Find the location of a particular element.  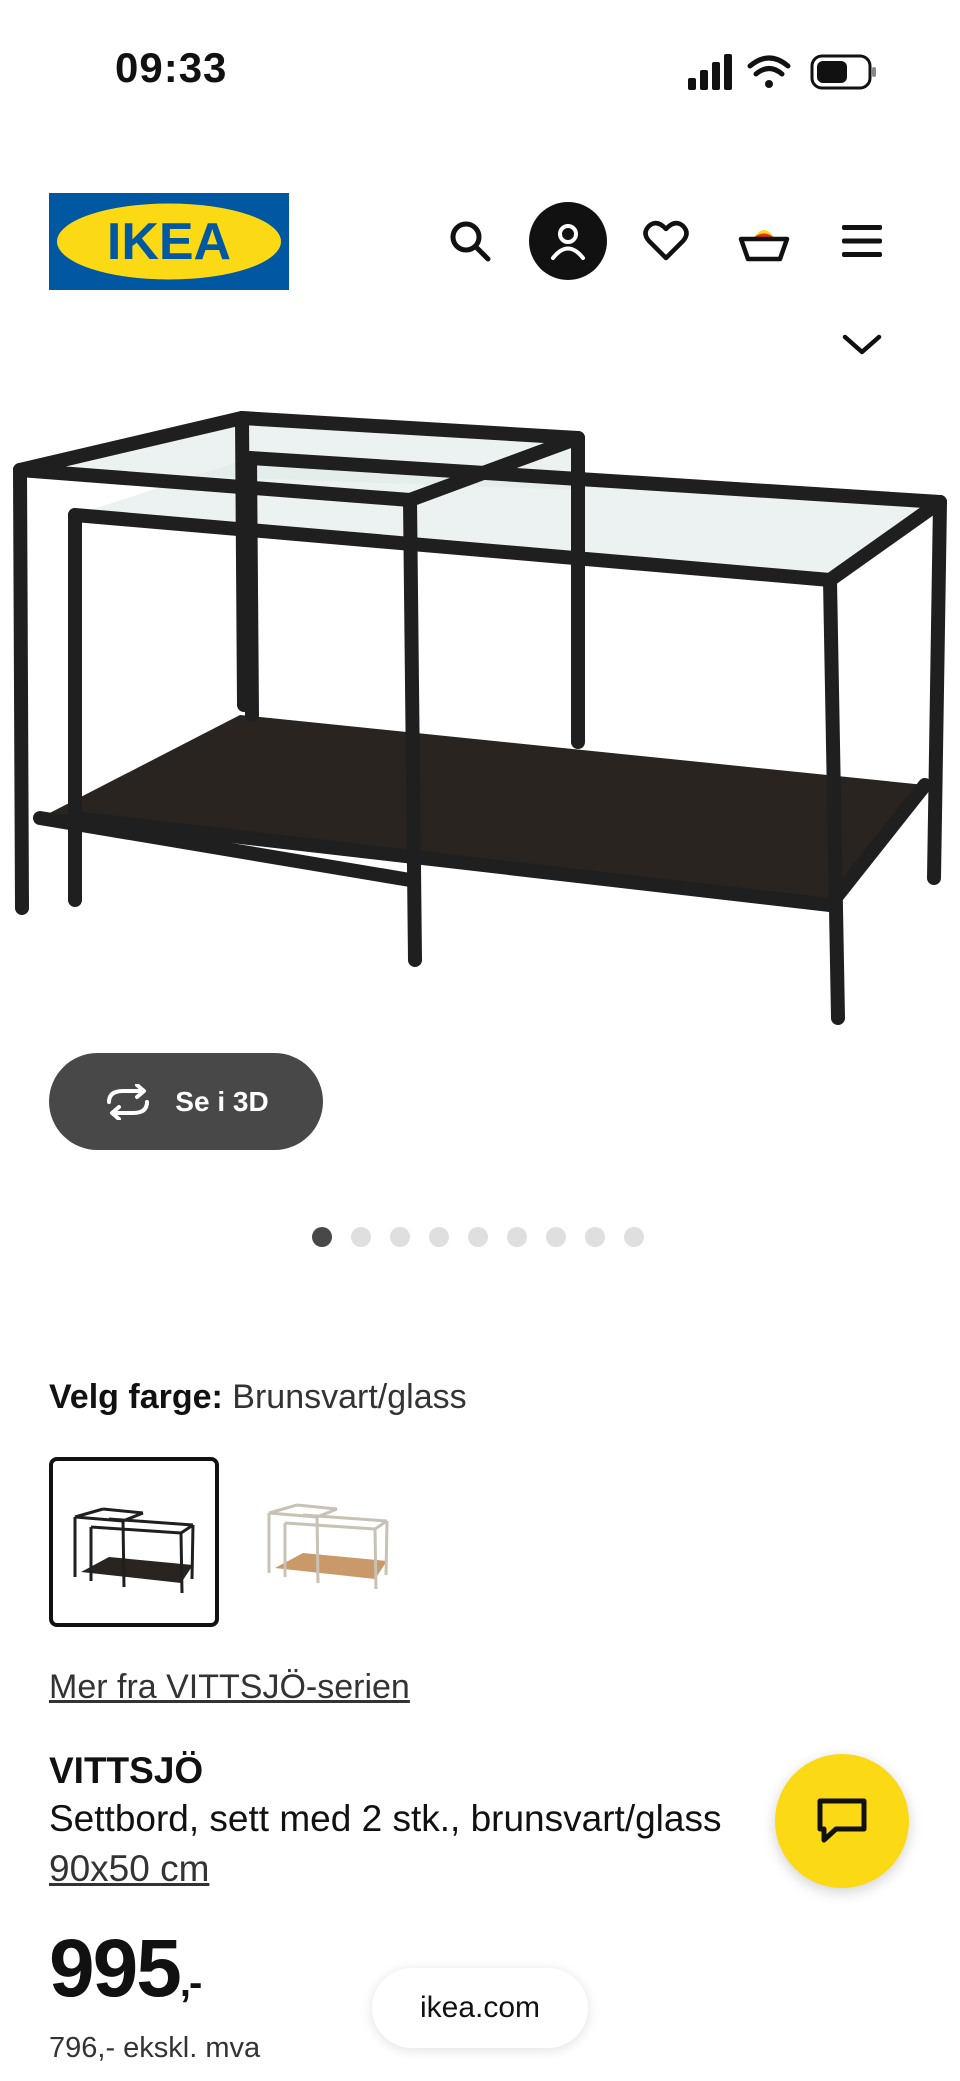

color-label: Velg farge: is located at coordinates (136, 1397).